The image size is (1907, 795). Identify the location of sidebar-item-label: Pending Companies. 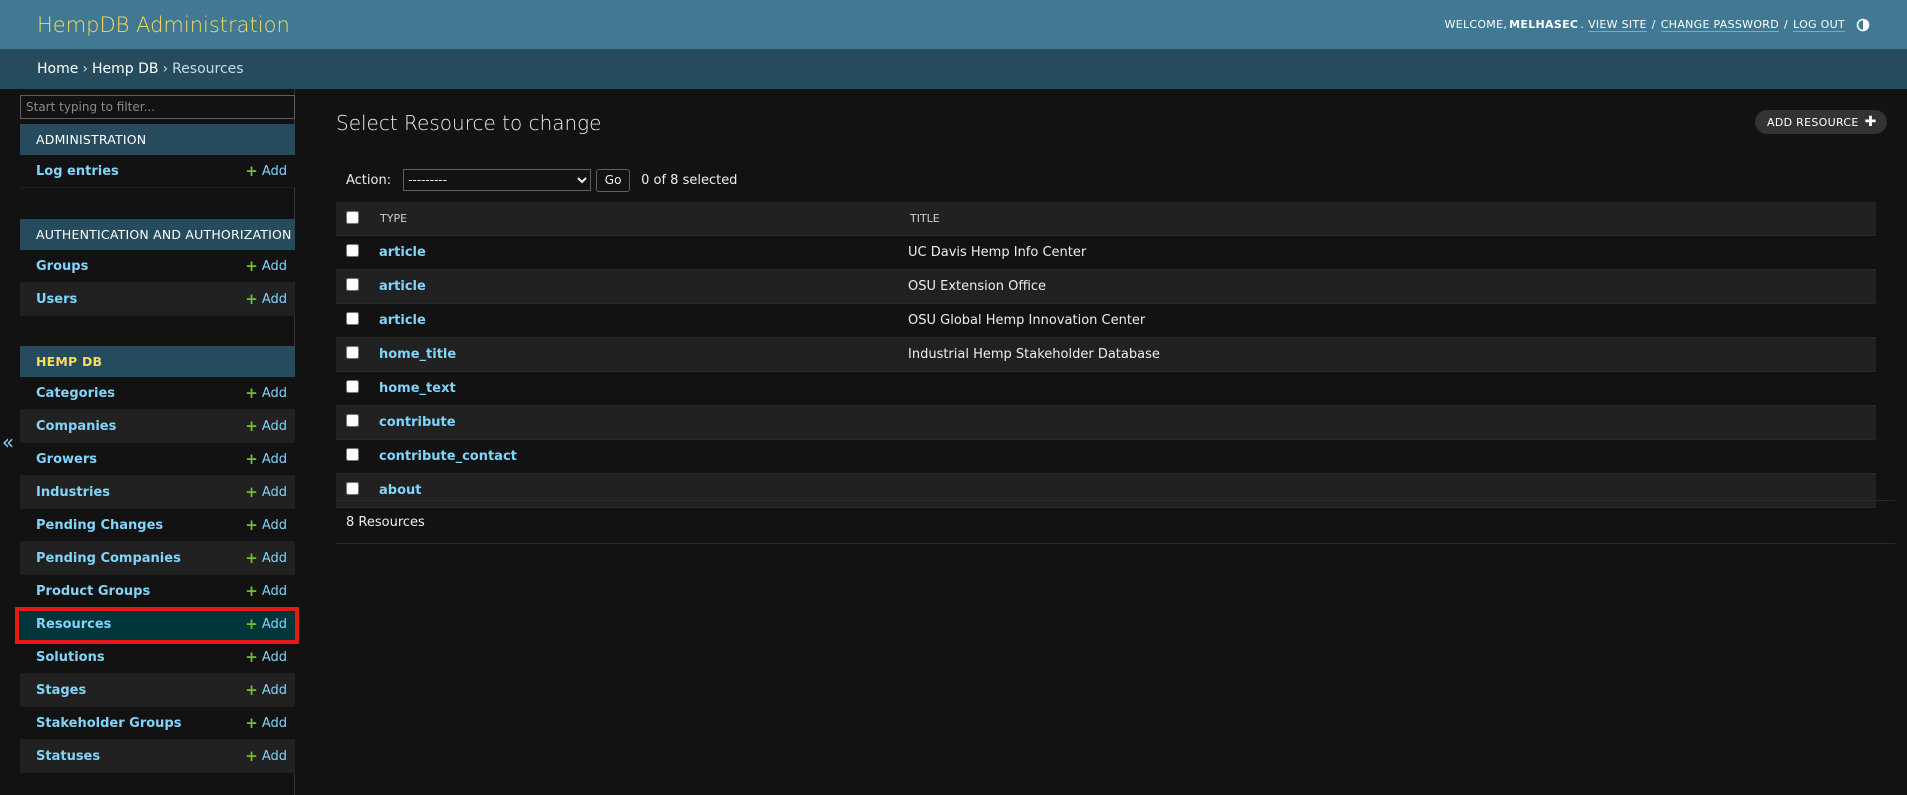
(108, 558).